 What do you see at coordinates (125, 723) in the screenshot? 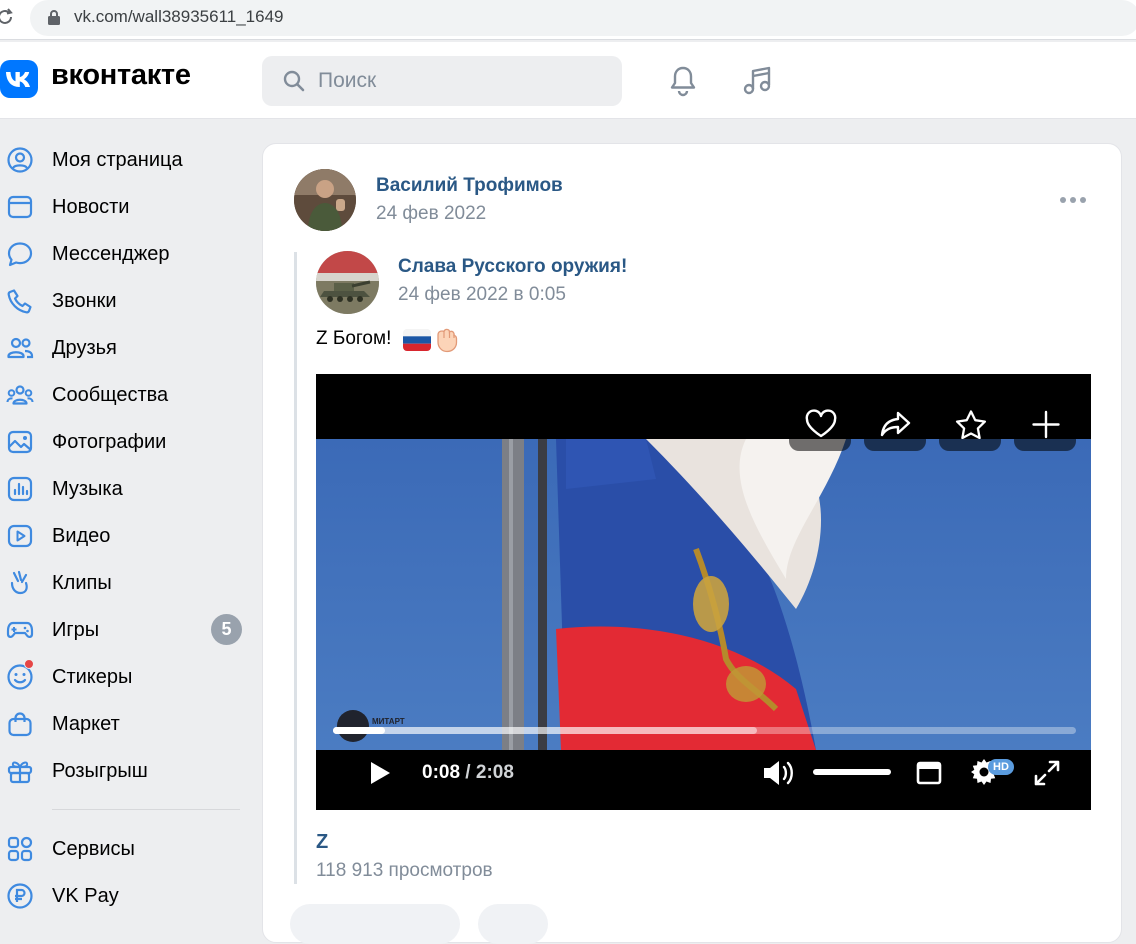
I see `sidebar-item-market: Маркет` at bounding box center [125, 723].